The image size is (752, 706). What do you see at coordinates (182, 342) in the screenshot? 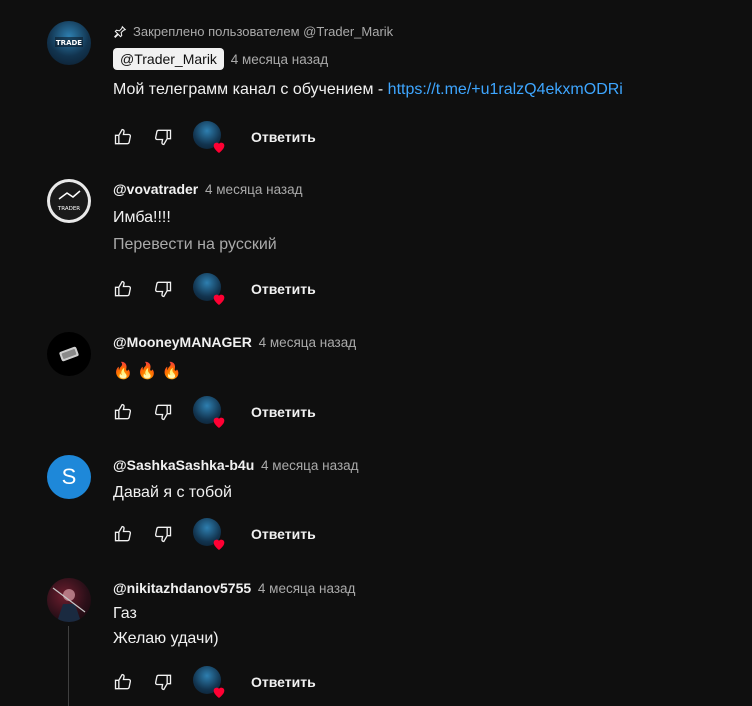
I see `author-name: @MooneyMANAGER` at bounding box center [182, 342].